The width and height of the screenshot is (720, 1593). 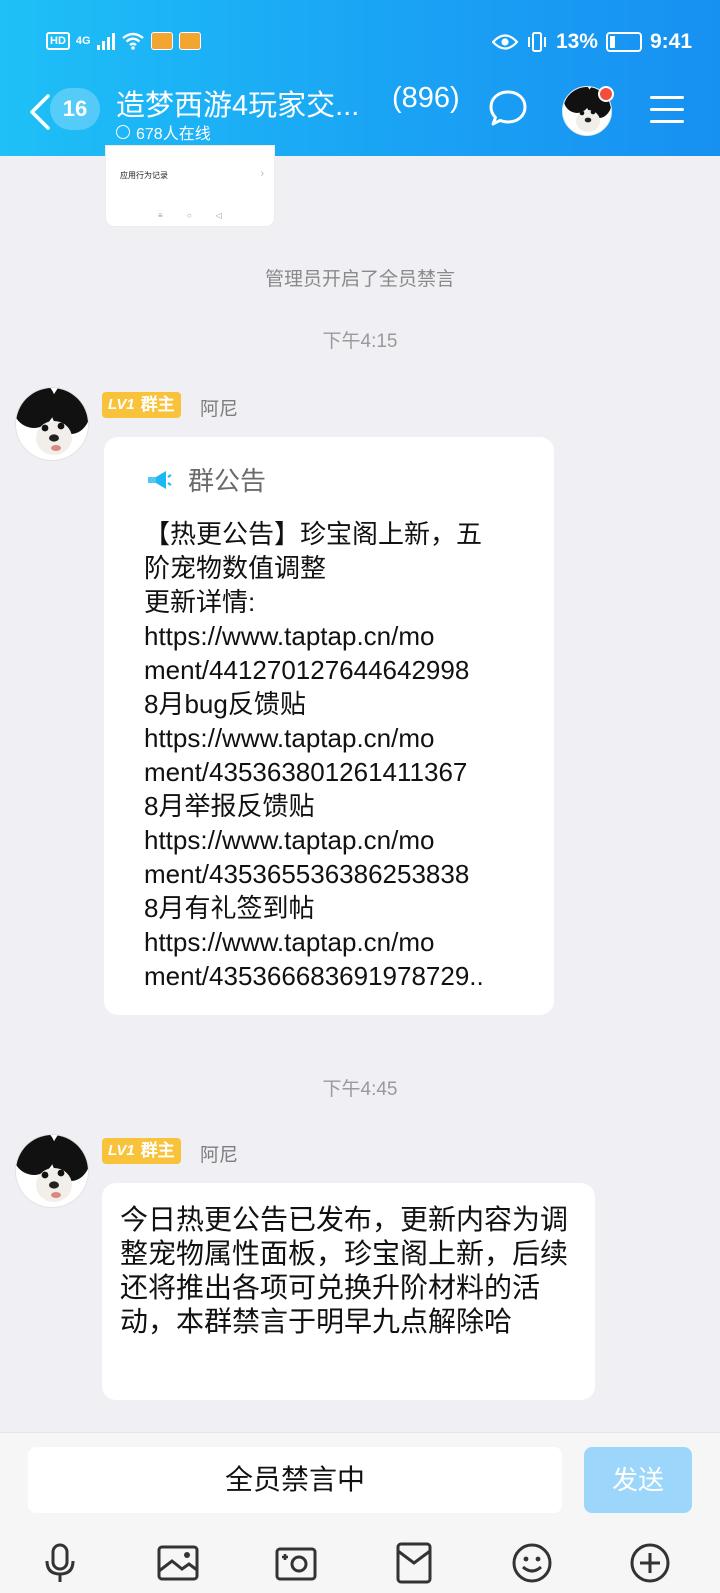 I want to click on announcement-line: 更新详情:, so click(x=200, y=602).